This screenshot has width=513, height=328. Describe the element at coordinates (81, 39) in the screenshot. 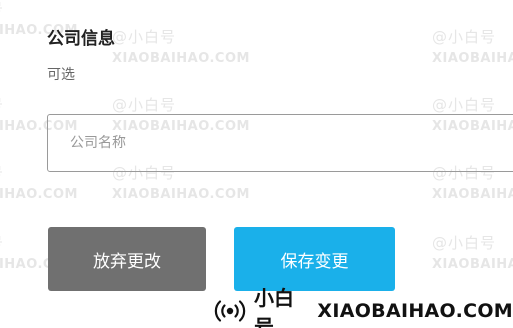

I see `section-title: 公司信息` at that location.